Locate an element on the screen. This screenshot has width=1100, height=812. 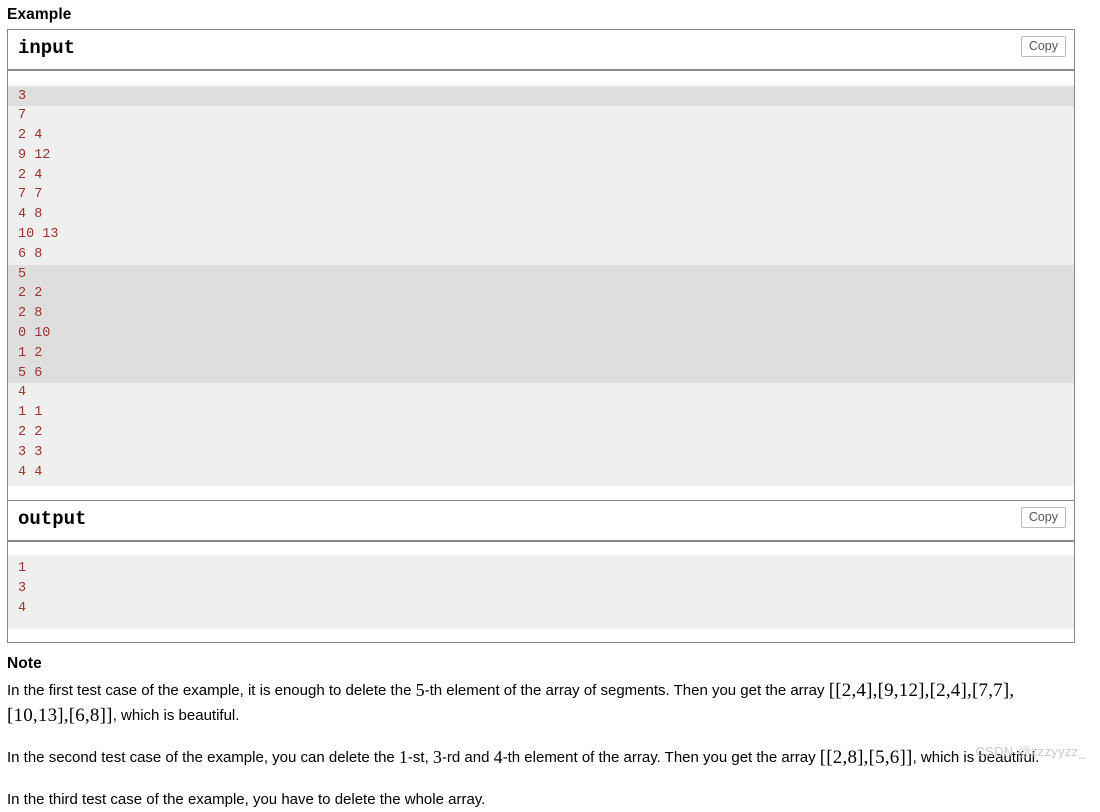
code-line: 1 2 is located at coordinates (30, 353).